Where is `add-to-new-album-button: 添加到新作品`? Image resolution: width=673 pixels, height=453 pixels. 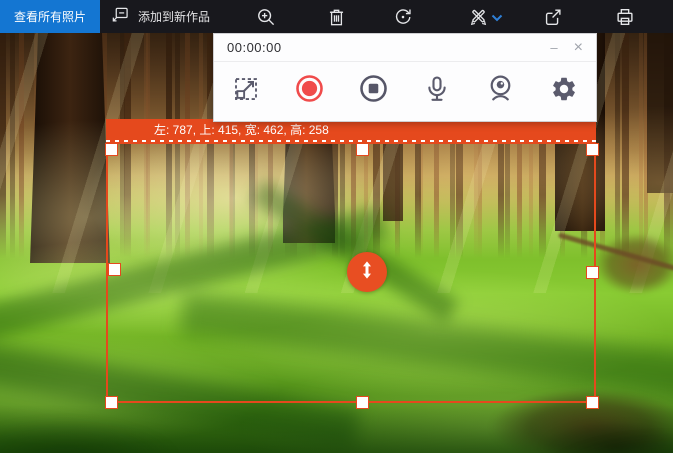
add-to-new-album-button: 添加到新作品 is located at coordinates (160, 16).